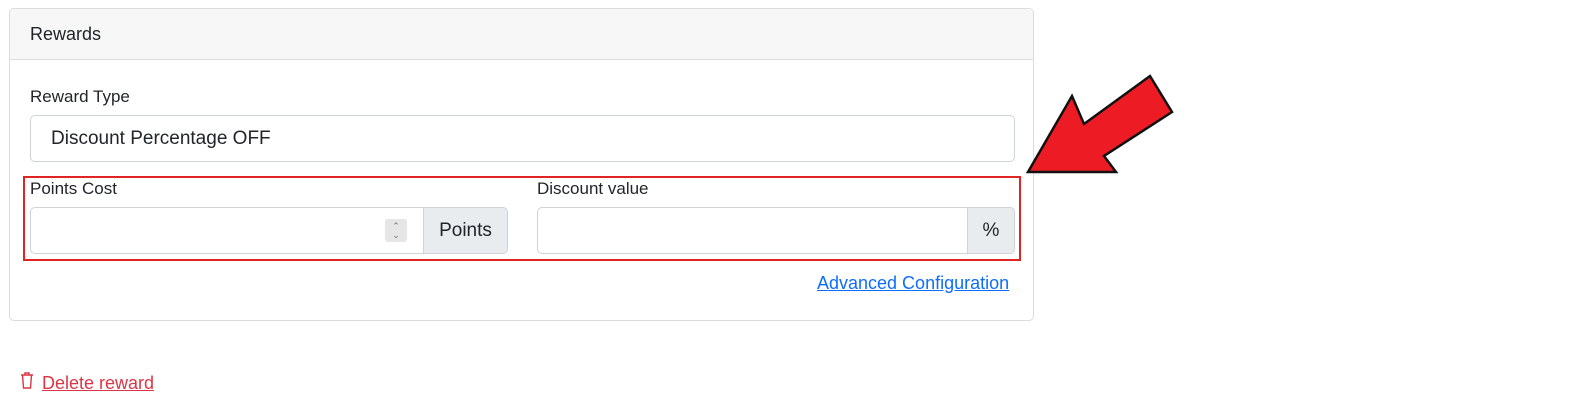 This screenshot has height=402, width=1573. Describe the element at coordinates (522, 218) in the screenshot. I see `highlight-box` at that location.